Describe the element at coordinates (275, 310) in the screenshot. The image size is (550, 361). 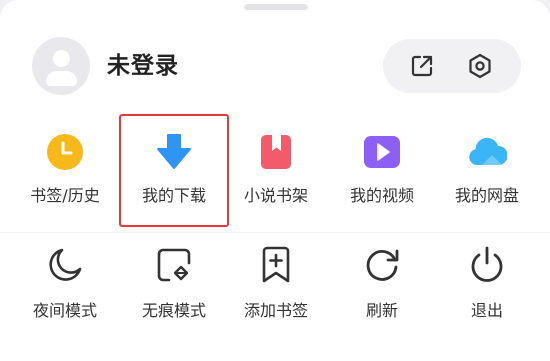
I see `add-bookmark-label: 添加书签` at that location.